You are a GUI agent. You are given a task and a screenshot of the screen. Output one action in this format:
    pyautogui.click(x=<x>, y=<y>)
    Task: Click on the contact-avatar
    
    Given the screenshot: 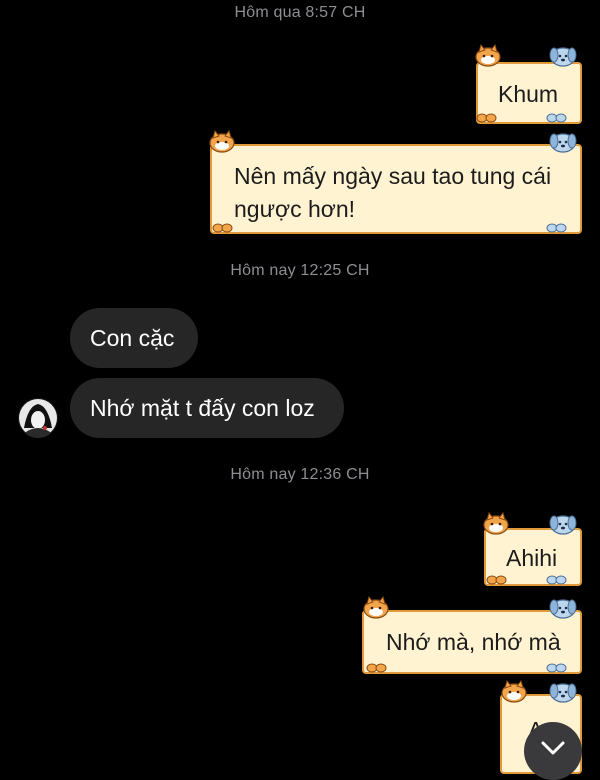 What is the action you would take?
    pyautogui.click(x=38, y=418)
    